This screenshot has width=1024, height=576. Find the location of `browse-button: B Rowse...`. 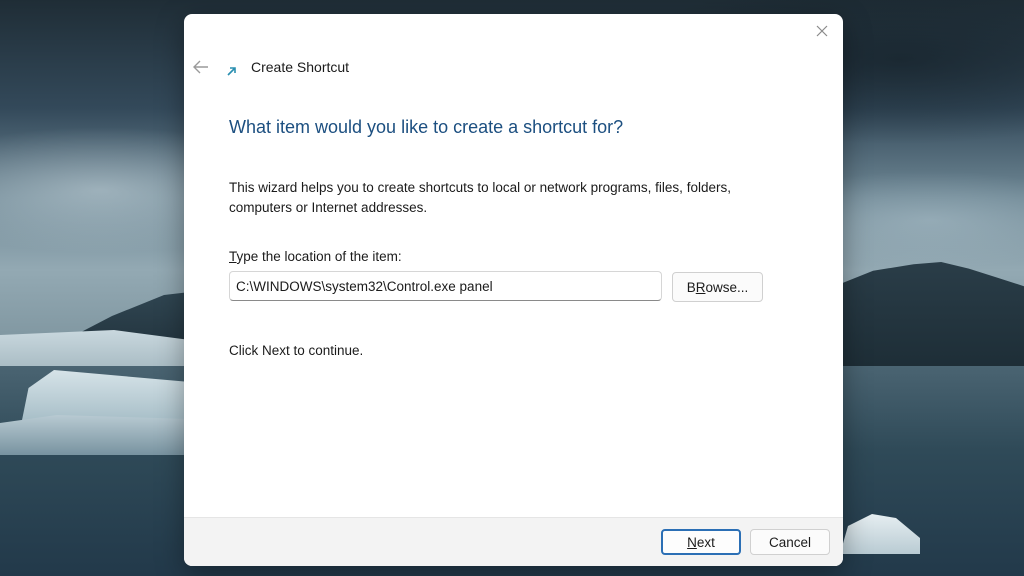

browse-button: B Rowse... is located at coordinates (717, 287).